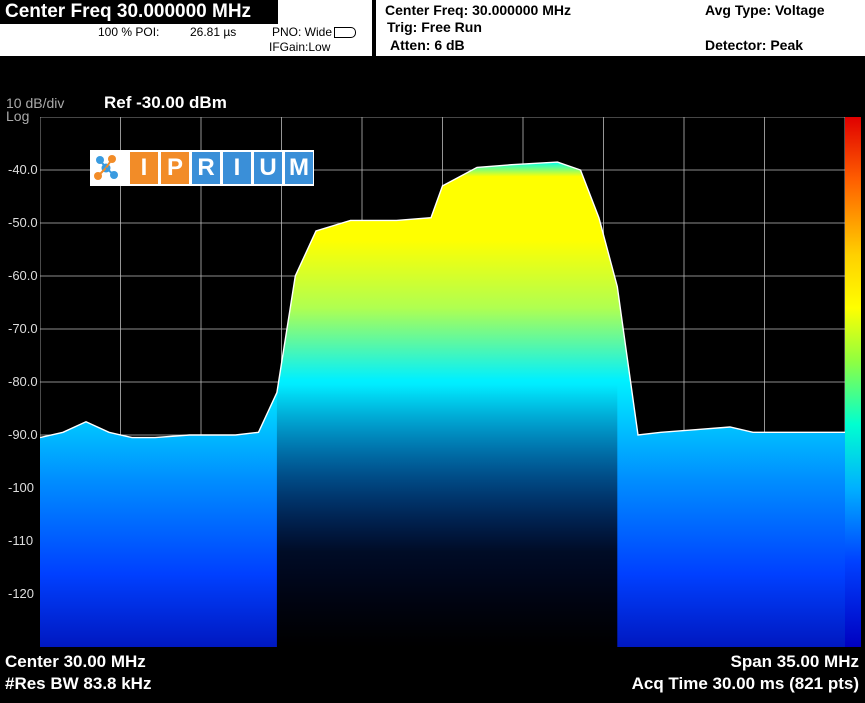  Describe the element at coordinates (165, 102) in the screenshot. I see `ref-level-label: Ref -30.00 dBm` at that location.